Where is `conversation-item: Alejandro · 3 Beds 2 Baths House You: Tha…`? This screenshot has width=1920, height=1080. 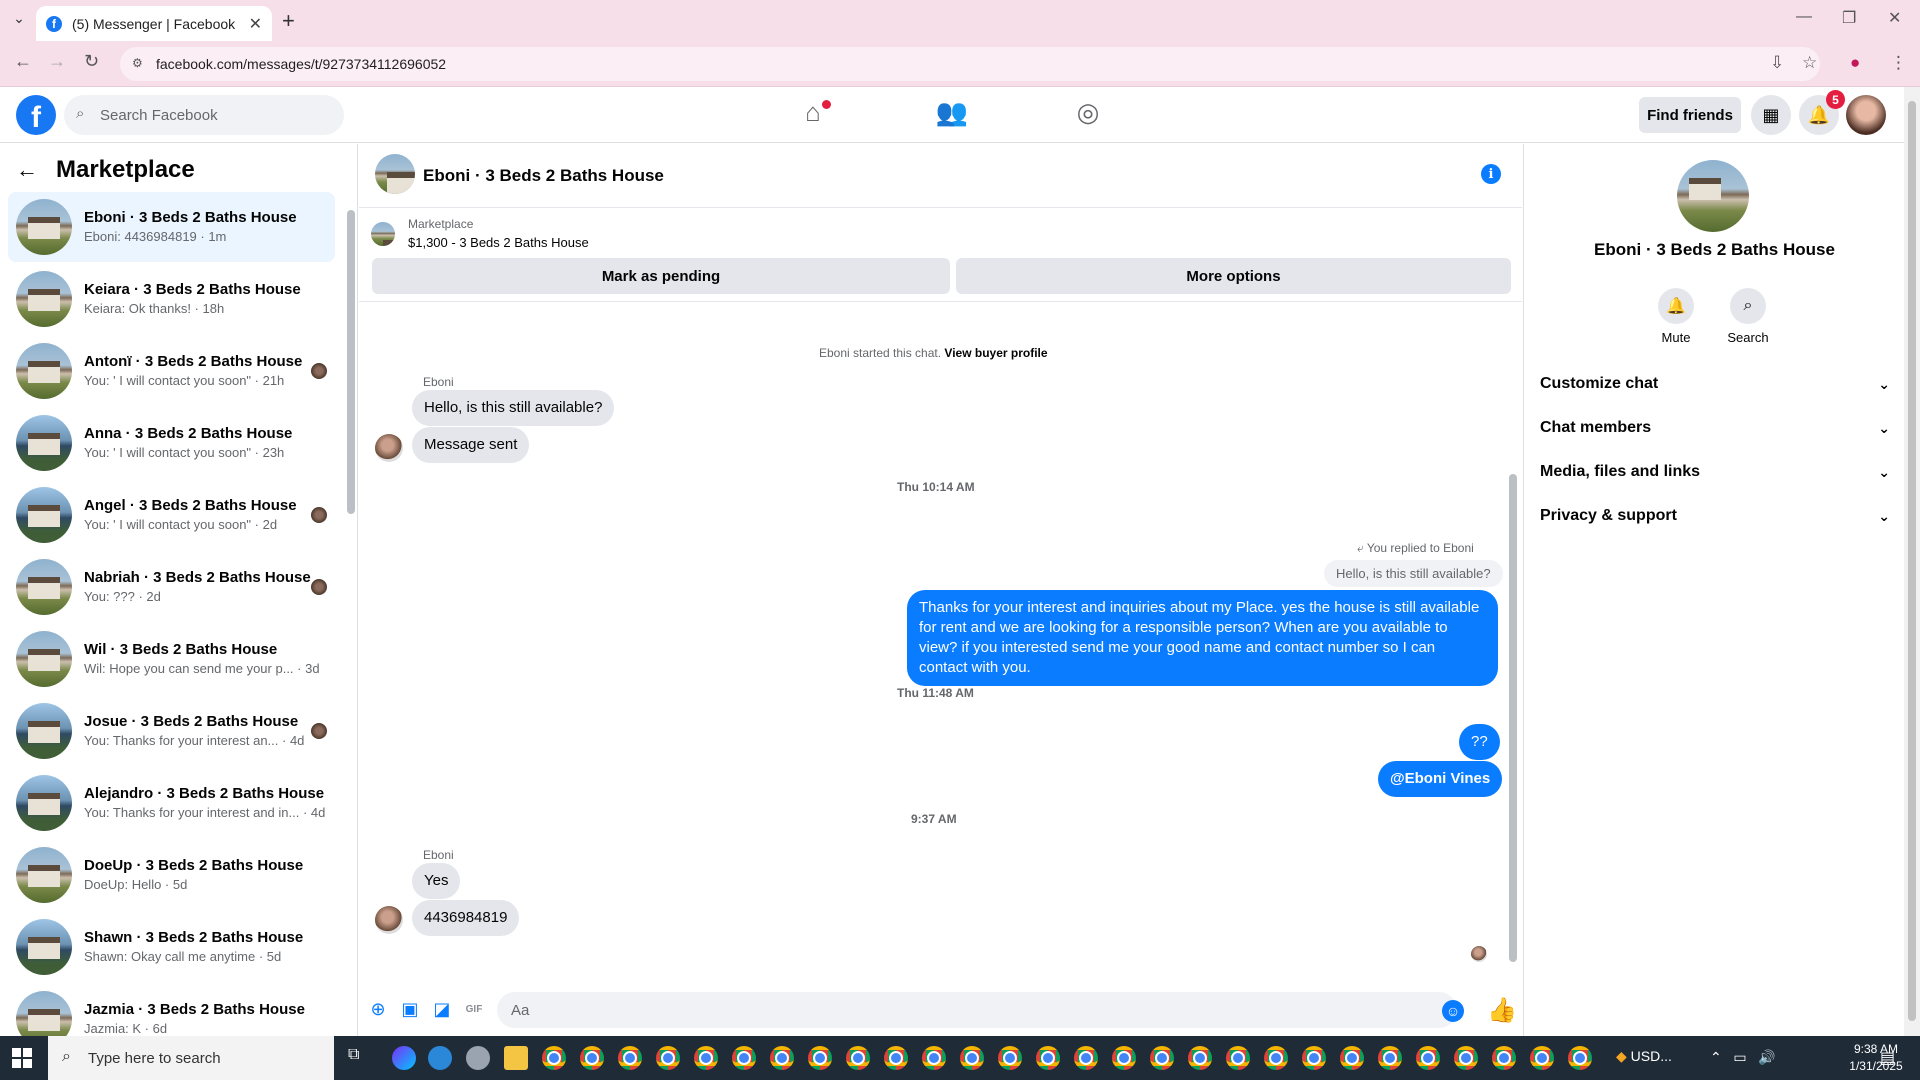 conversation-item: Alejandro · 3 Beds 2 Baths House You: Tha… is located at coordinates (171, 803).